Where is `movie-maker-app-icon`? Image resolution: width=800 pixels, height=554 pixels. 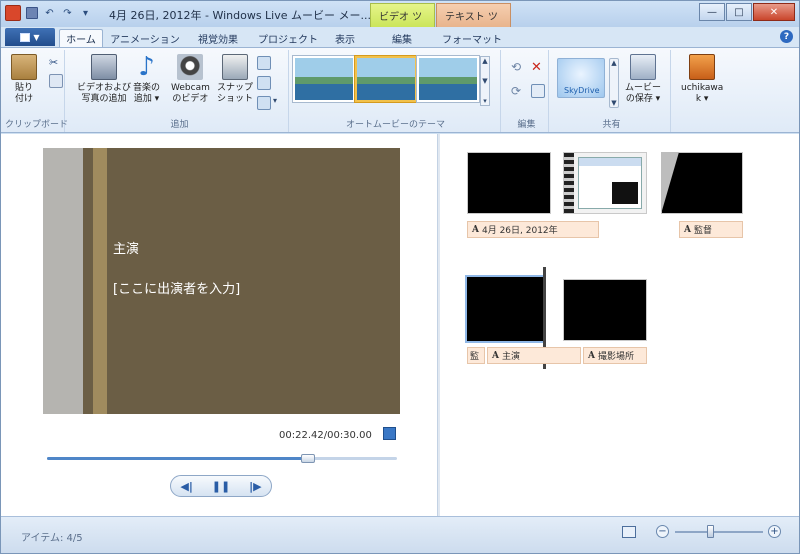 movie-maker-app-icon is located at coordinates (13, 13).